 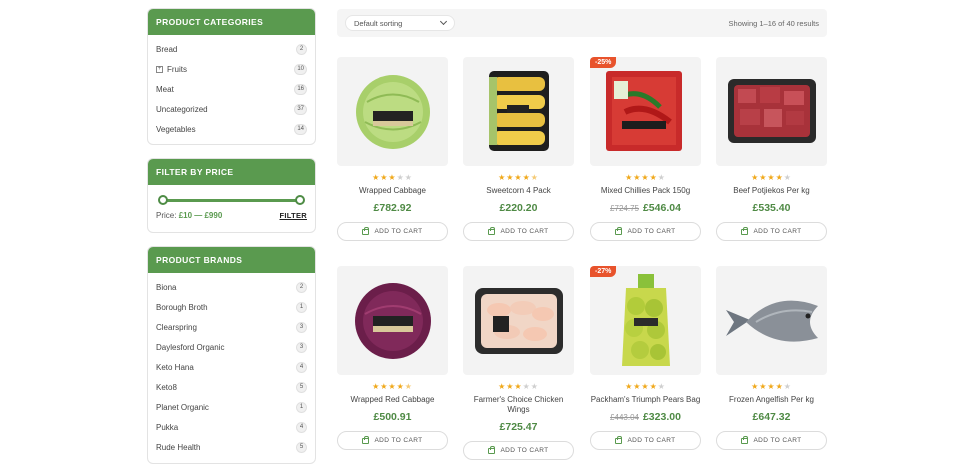 What do you see at coordinates (645, 191) in the screenshot?
I see `product-name: Mixed Chillies Pack 150g` at bounding box center [645, 191].